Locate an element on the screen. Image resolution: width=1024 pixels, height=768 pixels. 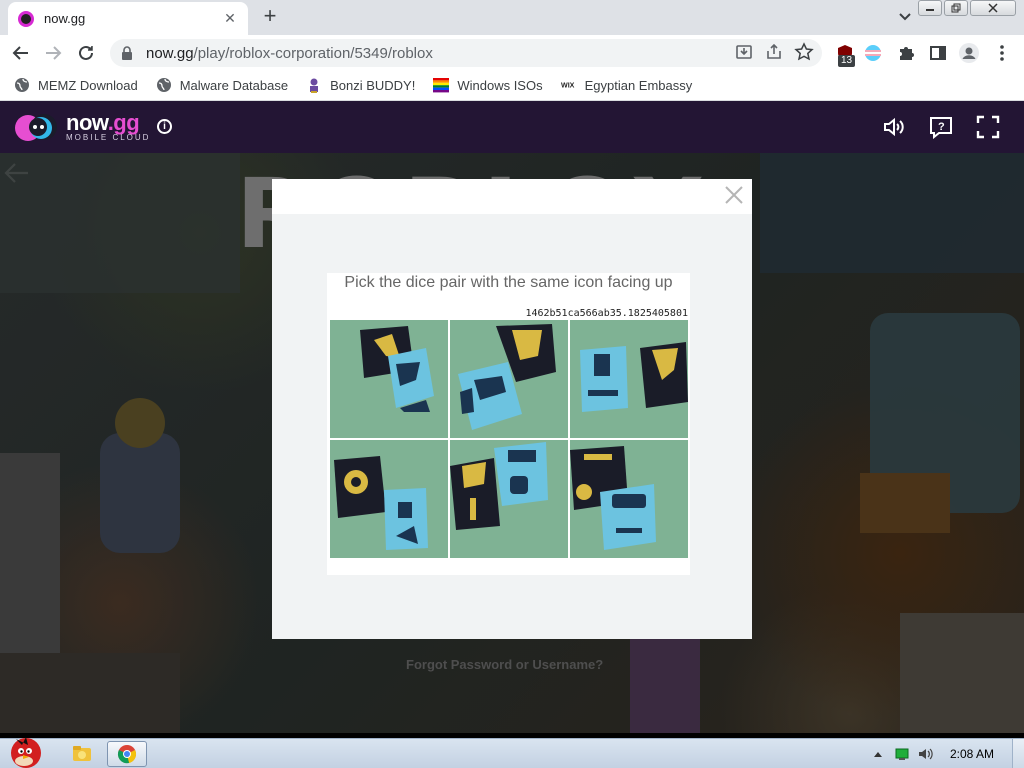
tab-search-chevron-icon is located at coordinates (905, 17).